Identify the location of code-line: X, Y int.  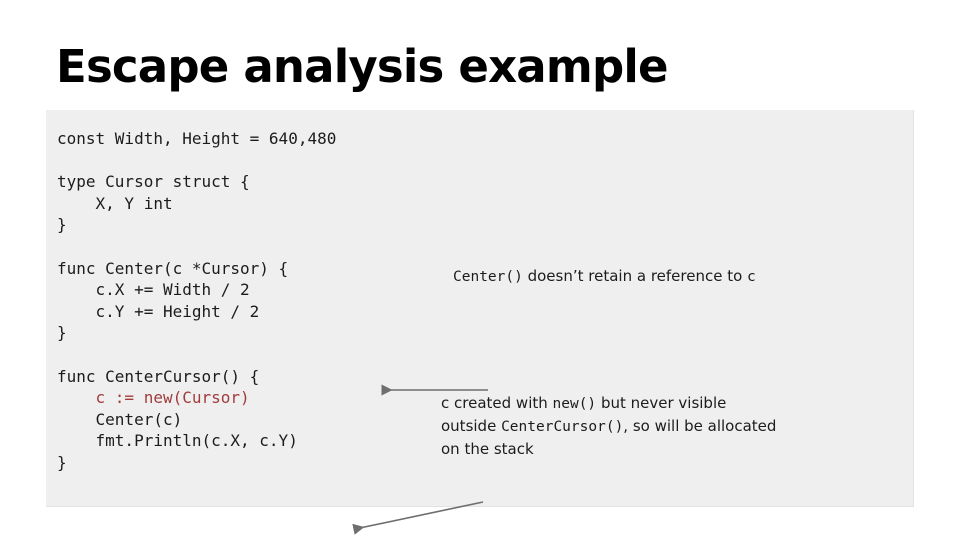
(115, 203).